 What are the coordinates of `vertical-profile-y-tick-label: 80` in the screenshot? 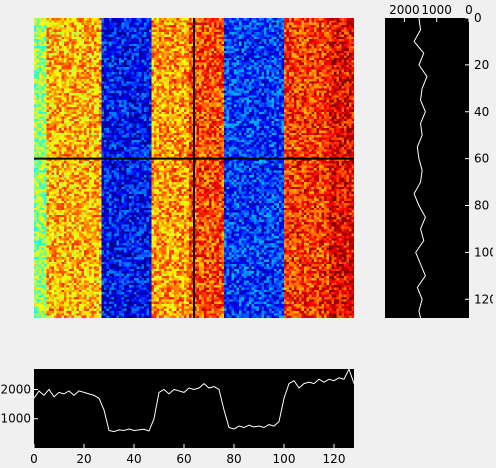 It's located at (481, 206).